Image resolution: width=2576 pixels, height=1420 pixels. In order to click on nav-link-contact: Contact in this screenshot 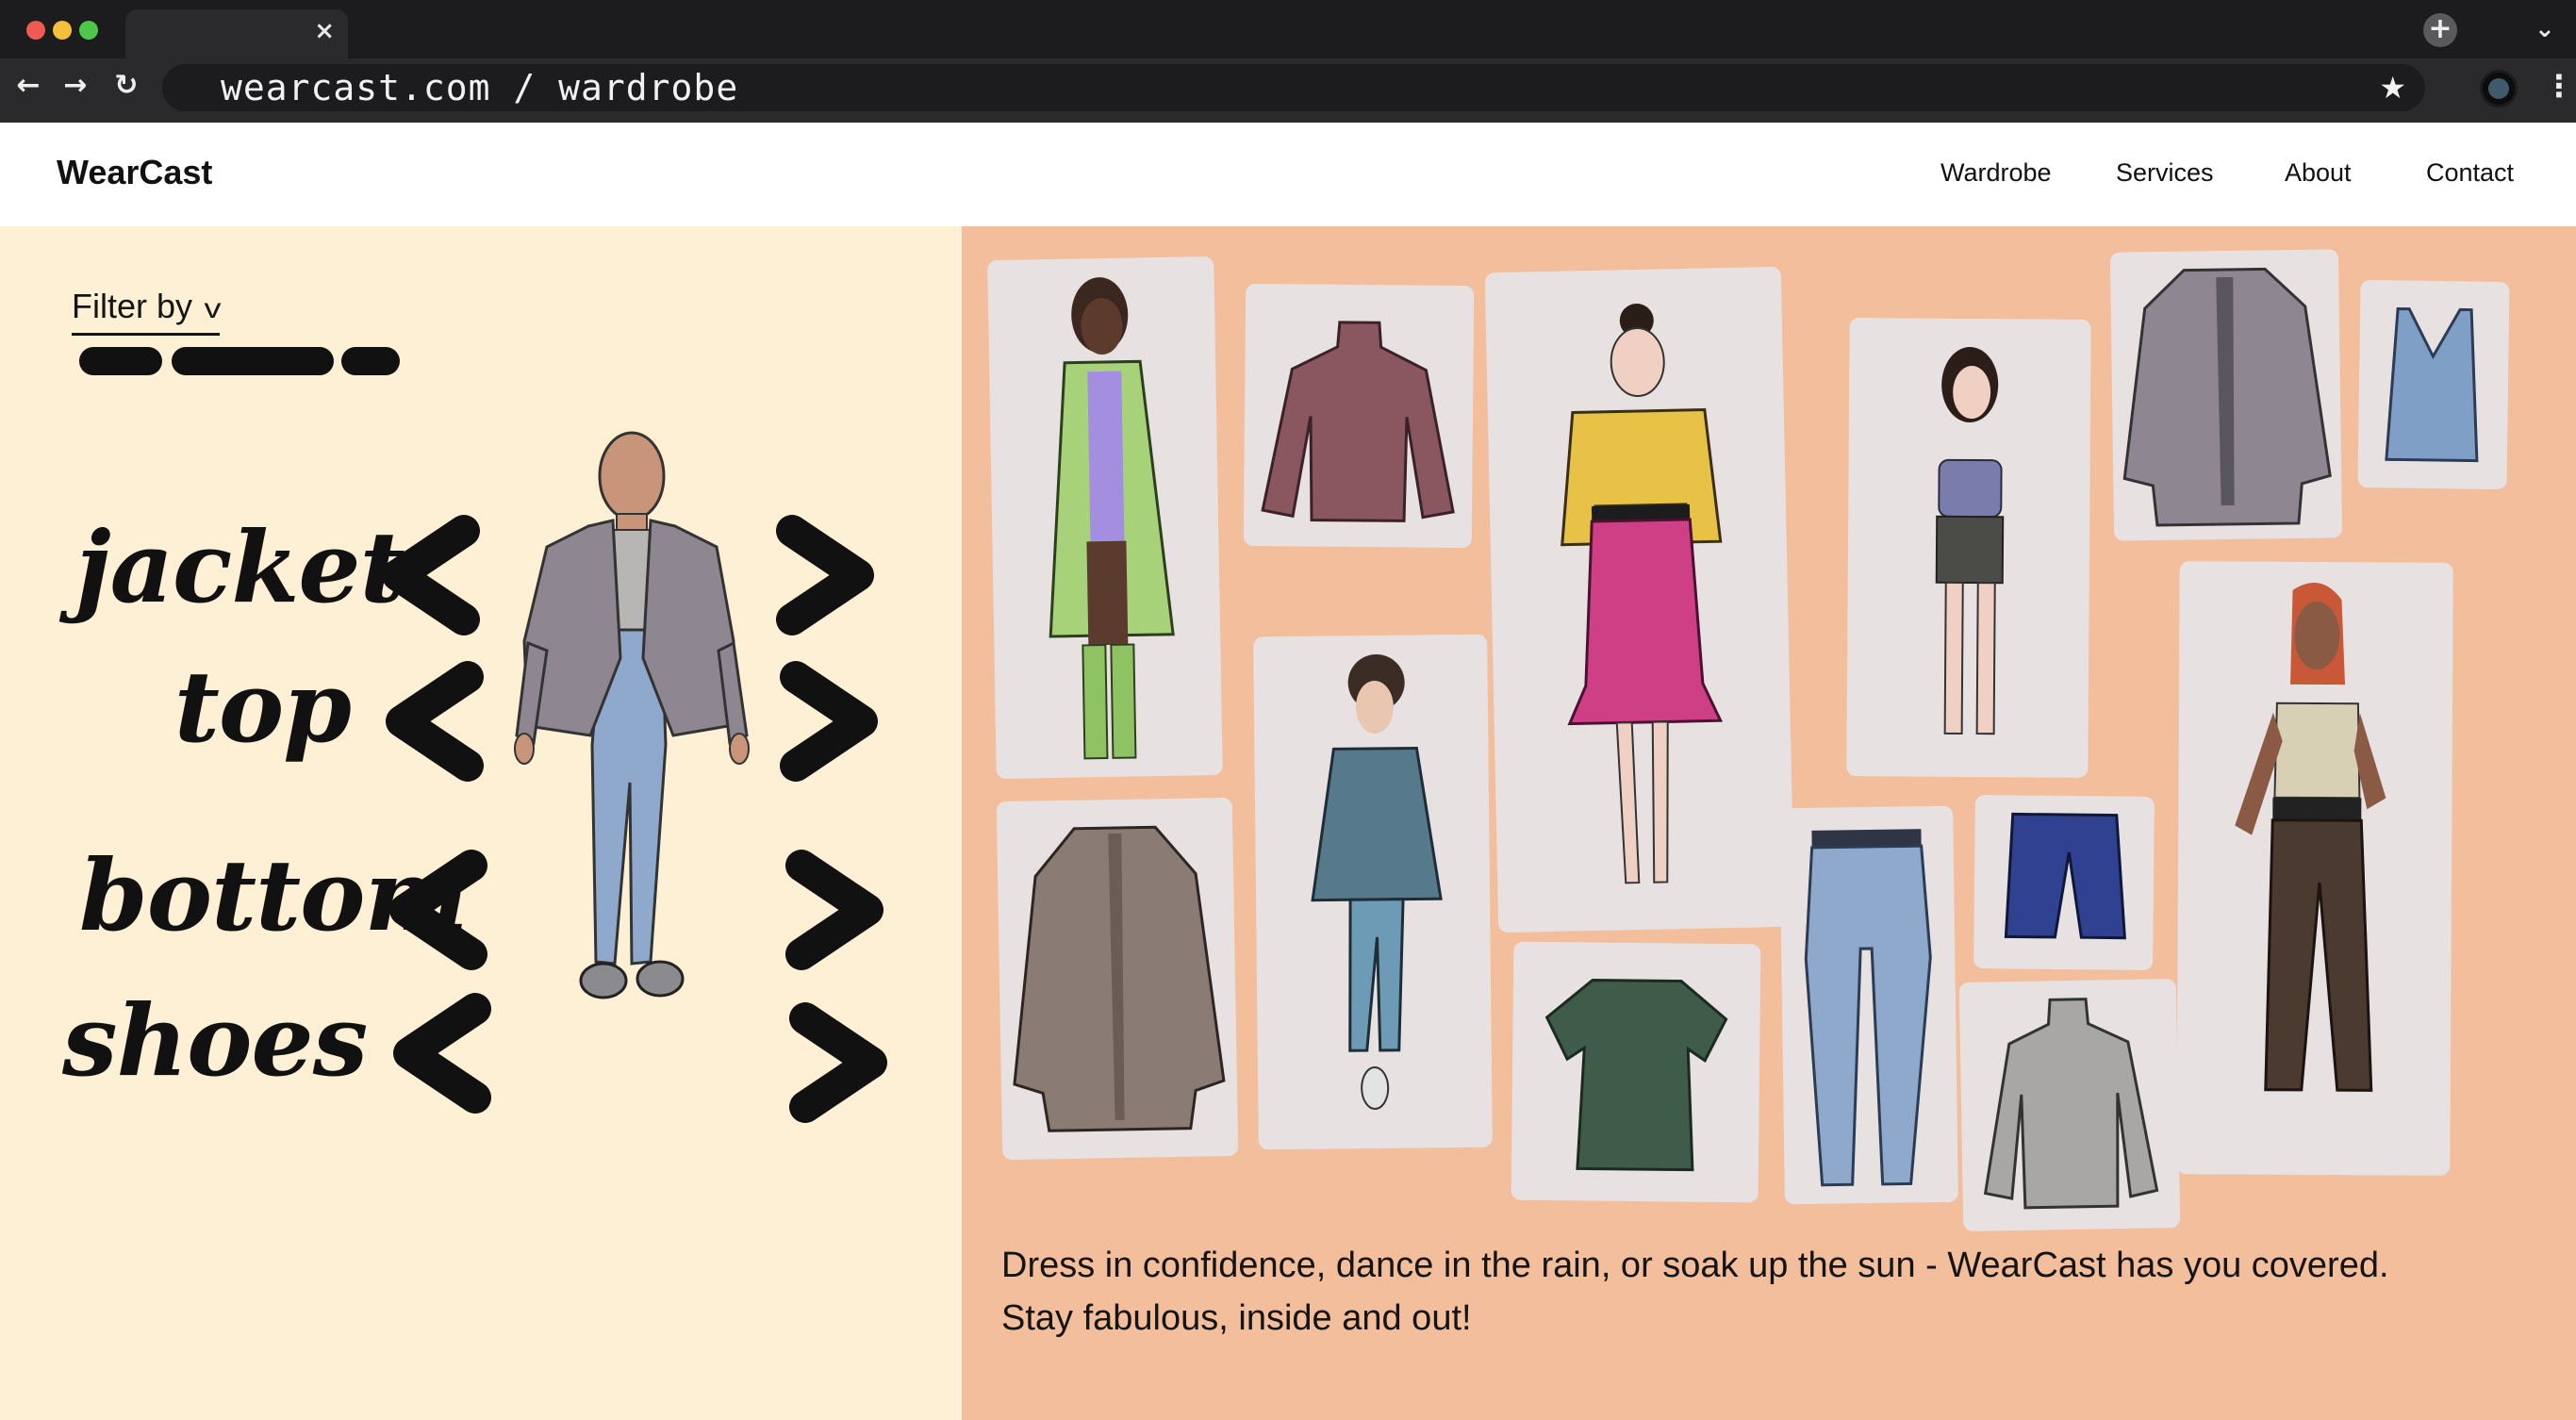, I will do `click(2470, 172)`.